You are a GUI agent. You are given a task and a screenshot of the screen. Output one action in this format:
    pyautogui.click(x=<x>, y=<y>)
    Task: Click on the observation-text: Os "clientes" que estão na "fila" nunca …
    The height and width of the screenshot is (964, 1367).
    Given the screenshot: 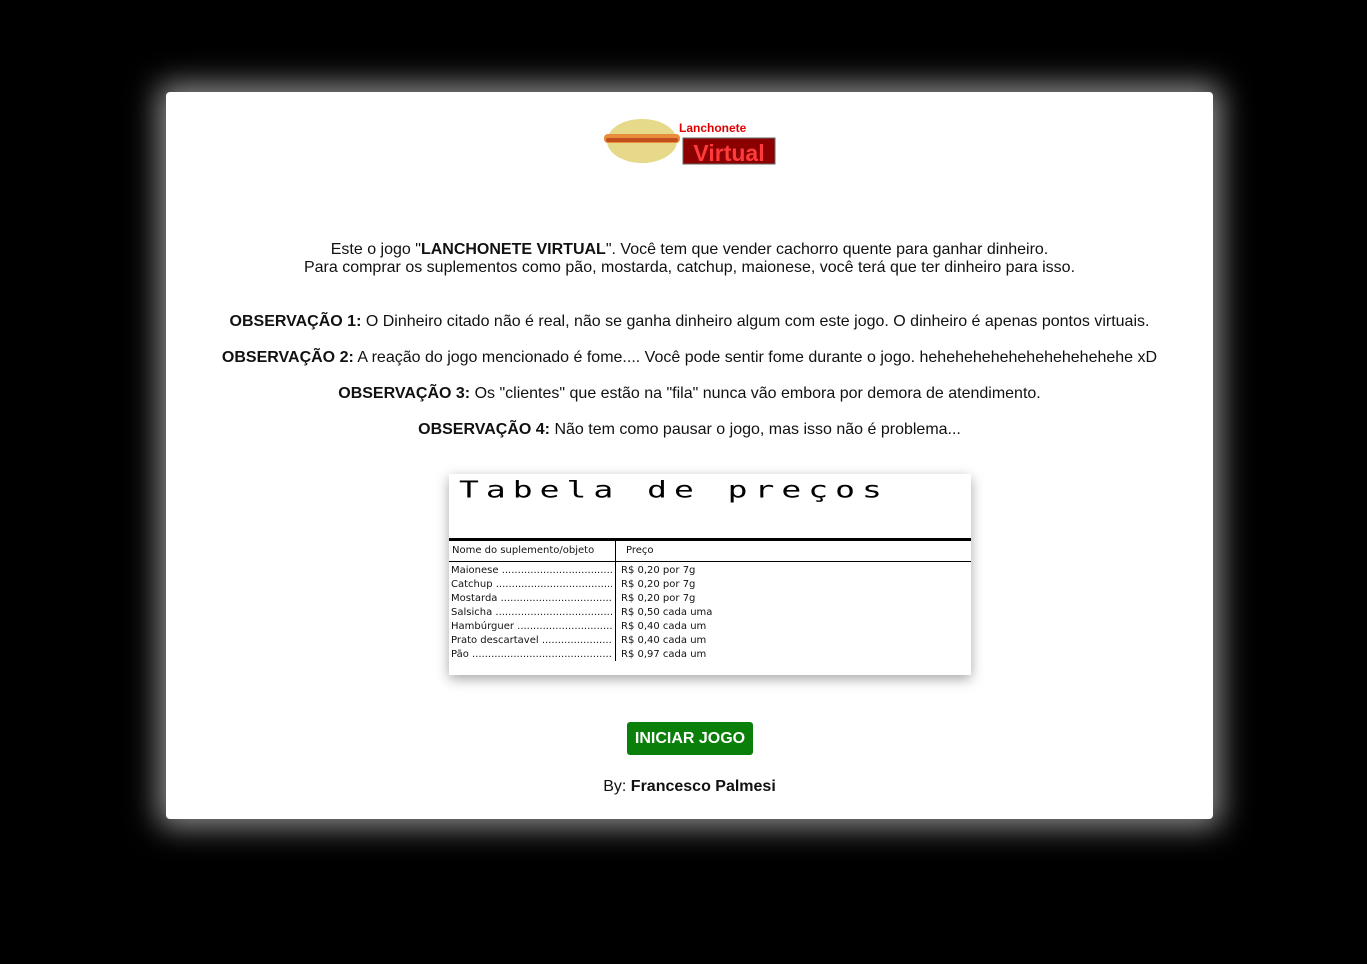 What is the action you would take?
    pyautogui.click(x=755, y=393)
    